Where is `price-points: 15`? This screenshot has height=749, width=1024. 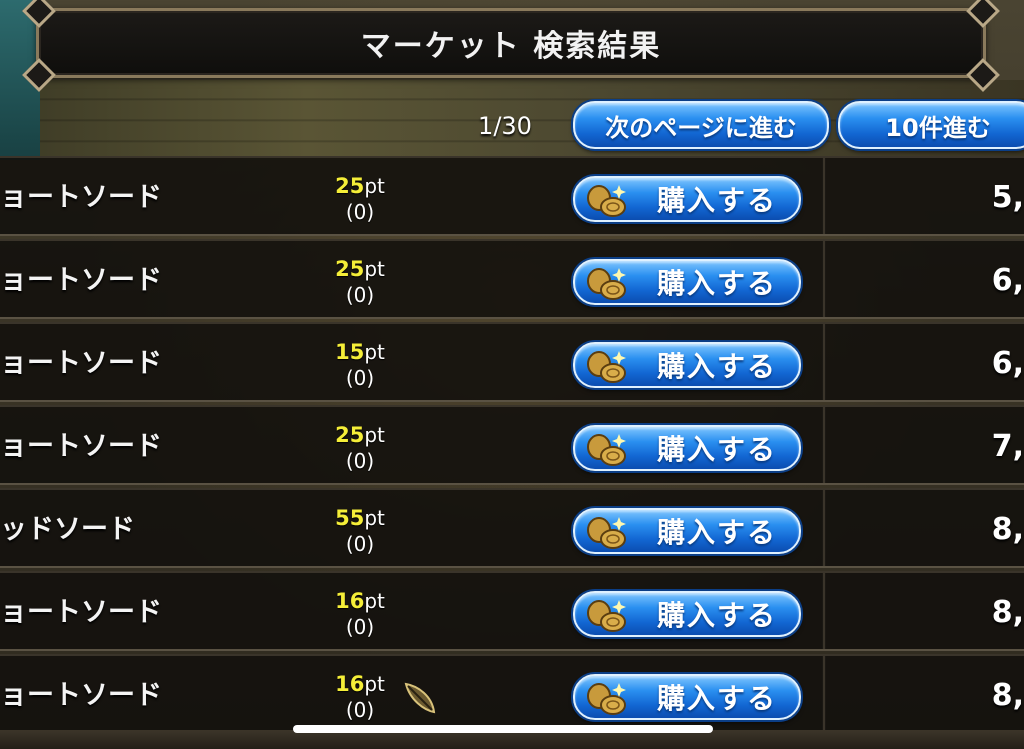 price-points: 15 is located at coordinates (350, 352).